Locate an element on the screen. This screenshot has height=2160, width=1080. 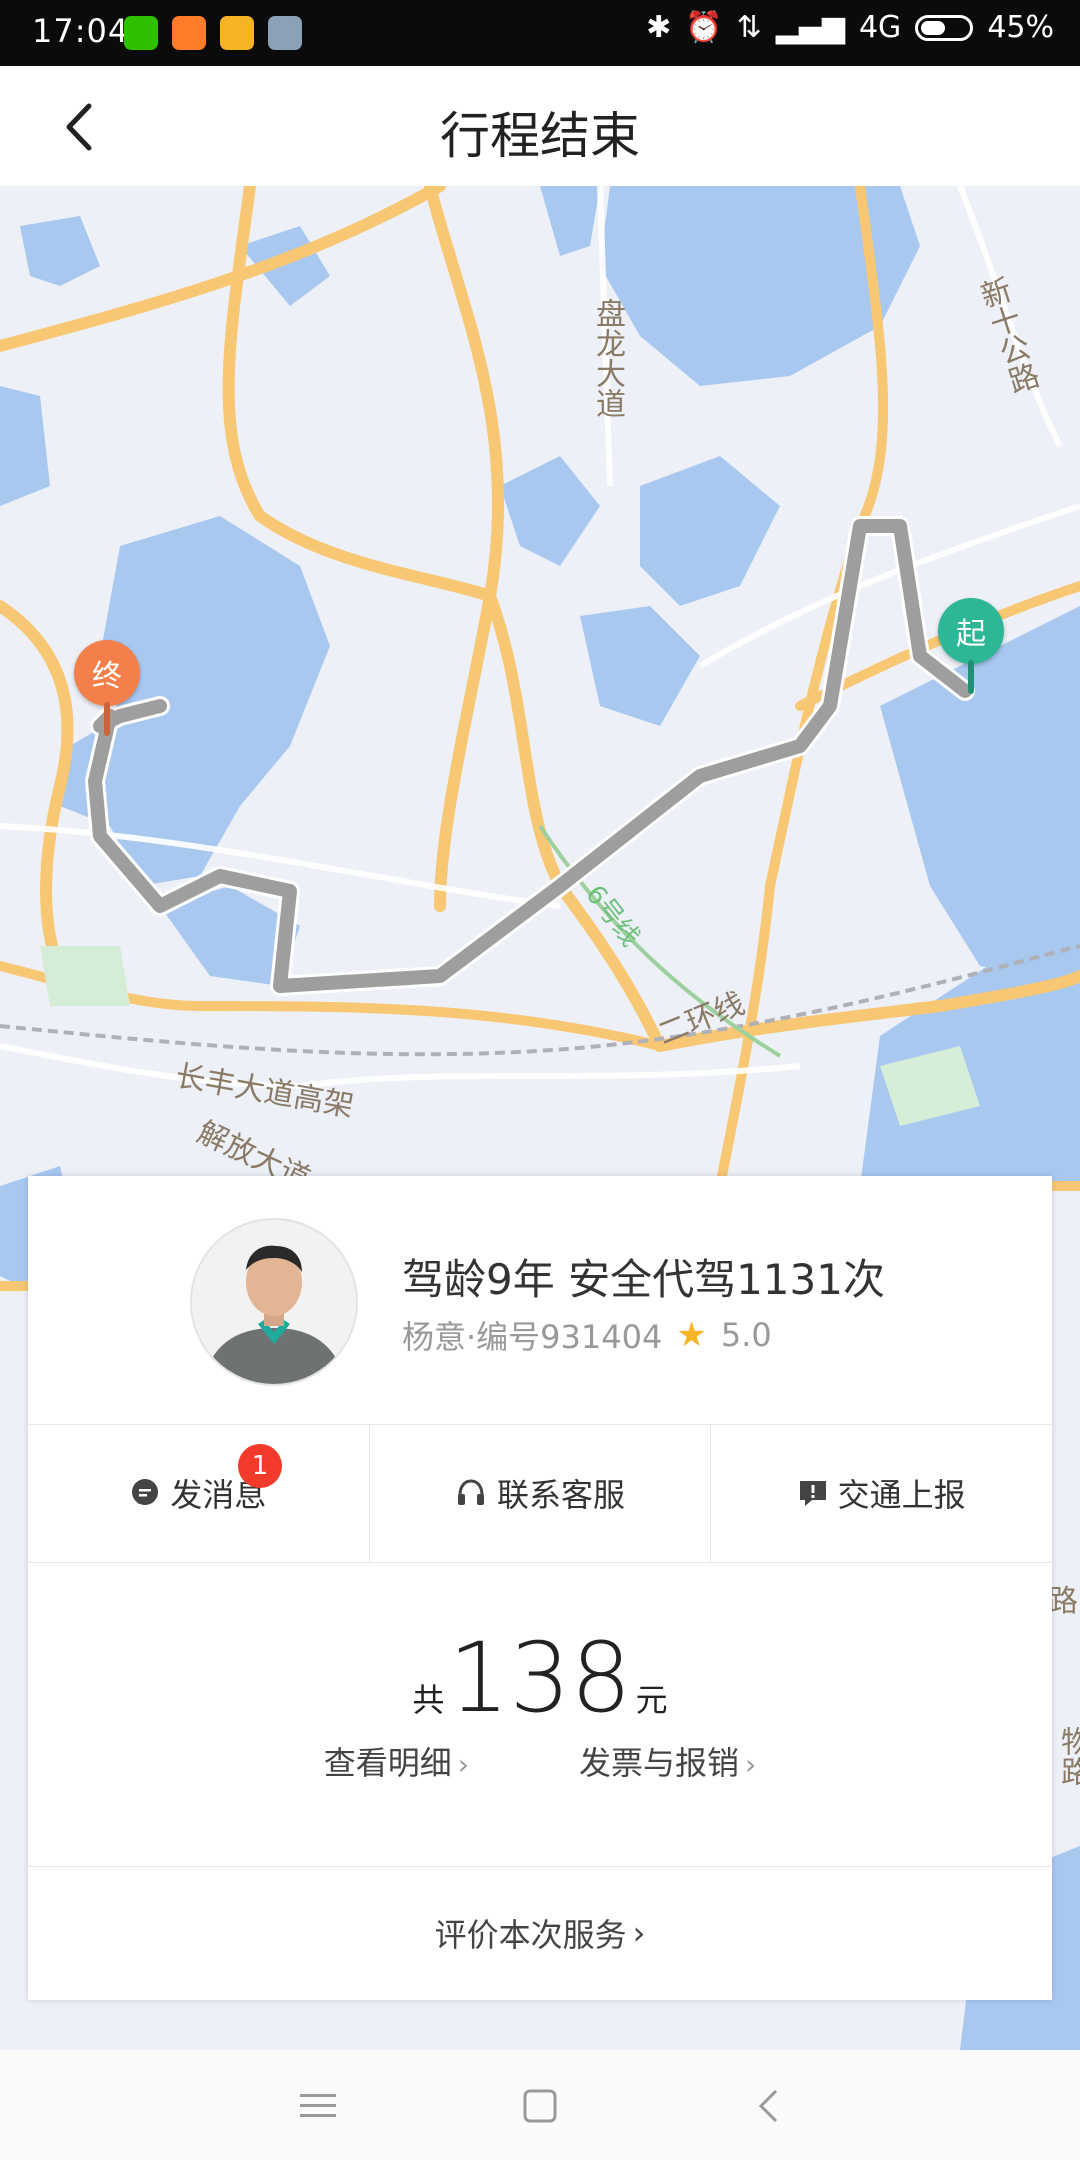
view-details-label: 查看明细 is located at coordinates (387, 1763).